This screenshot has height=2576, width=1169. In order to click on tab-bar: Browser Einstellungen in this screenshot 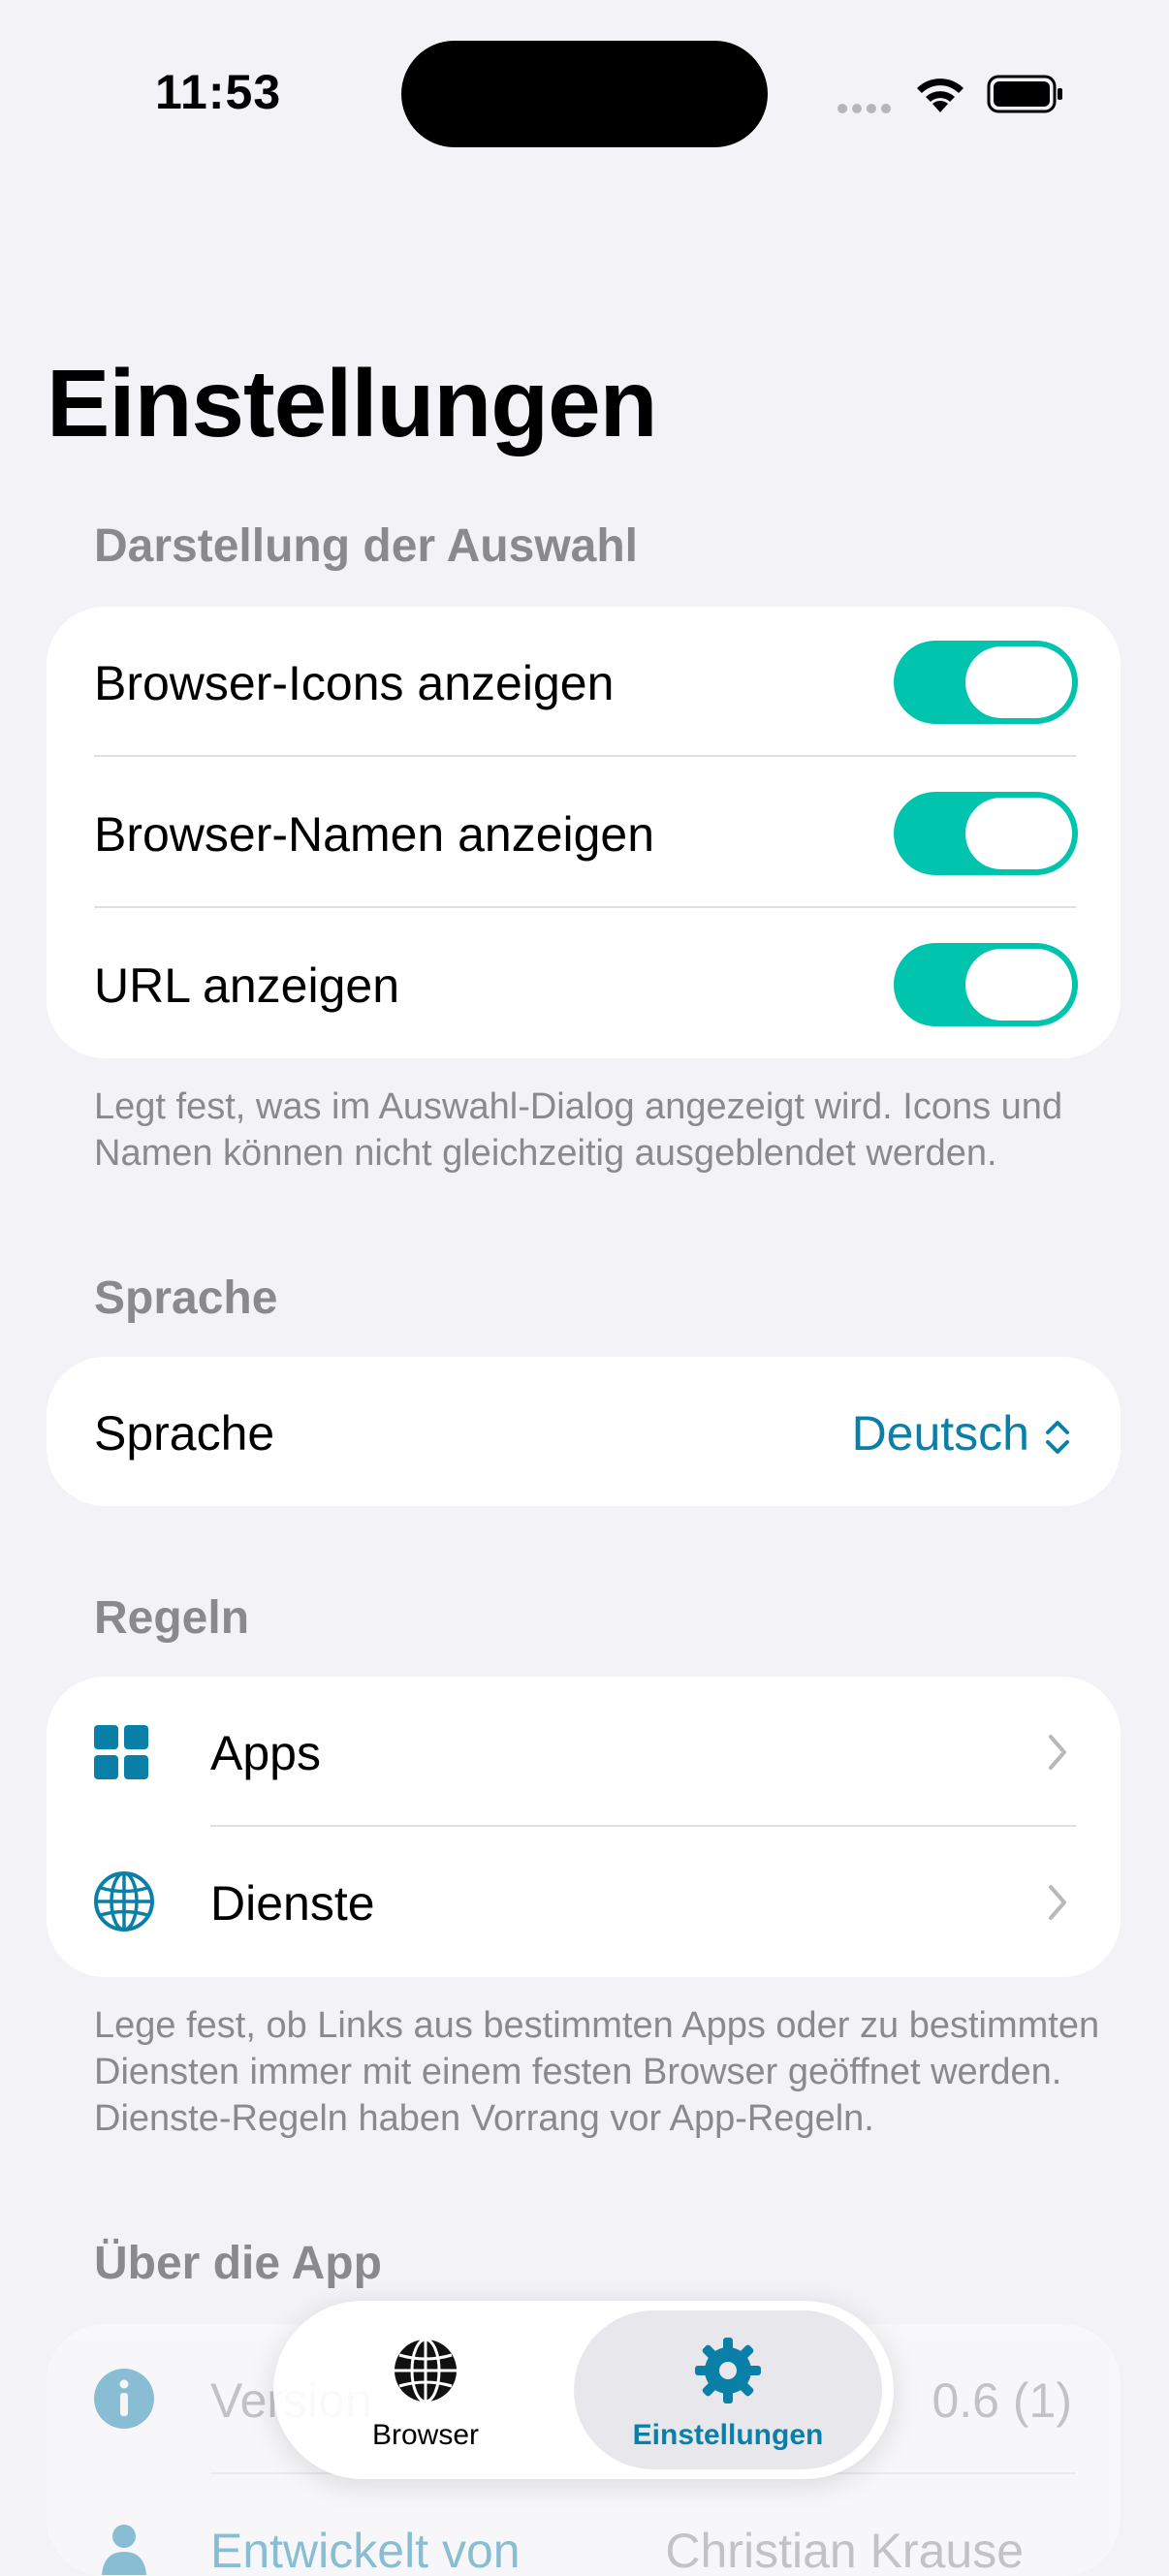, I will do `click(583, 2390)`.